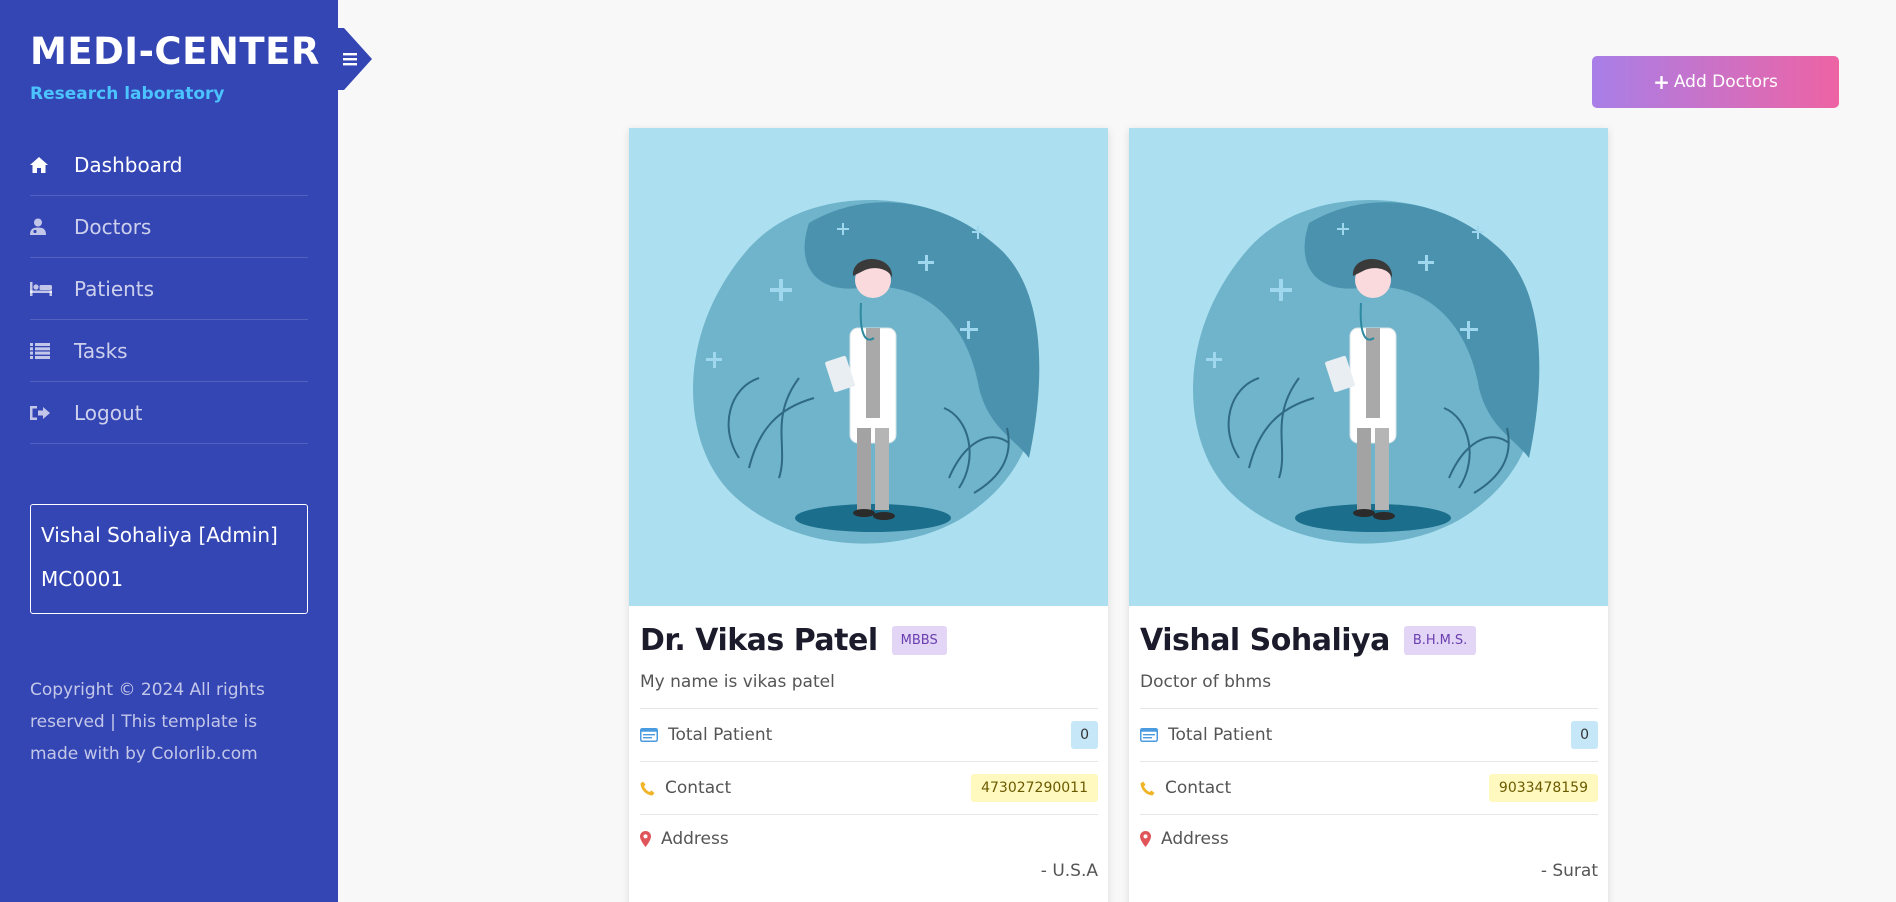 This screenshot has height=902, width=1896. What do you see at coordinates (737, 682) in the screenshot?
I see `doctor-description: My name is vikas patel` at bounding box center [737, 682].